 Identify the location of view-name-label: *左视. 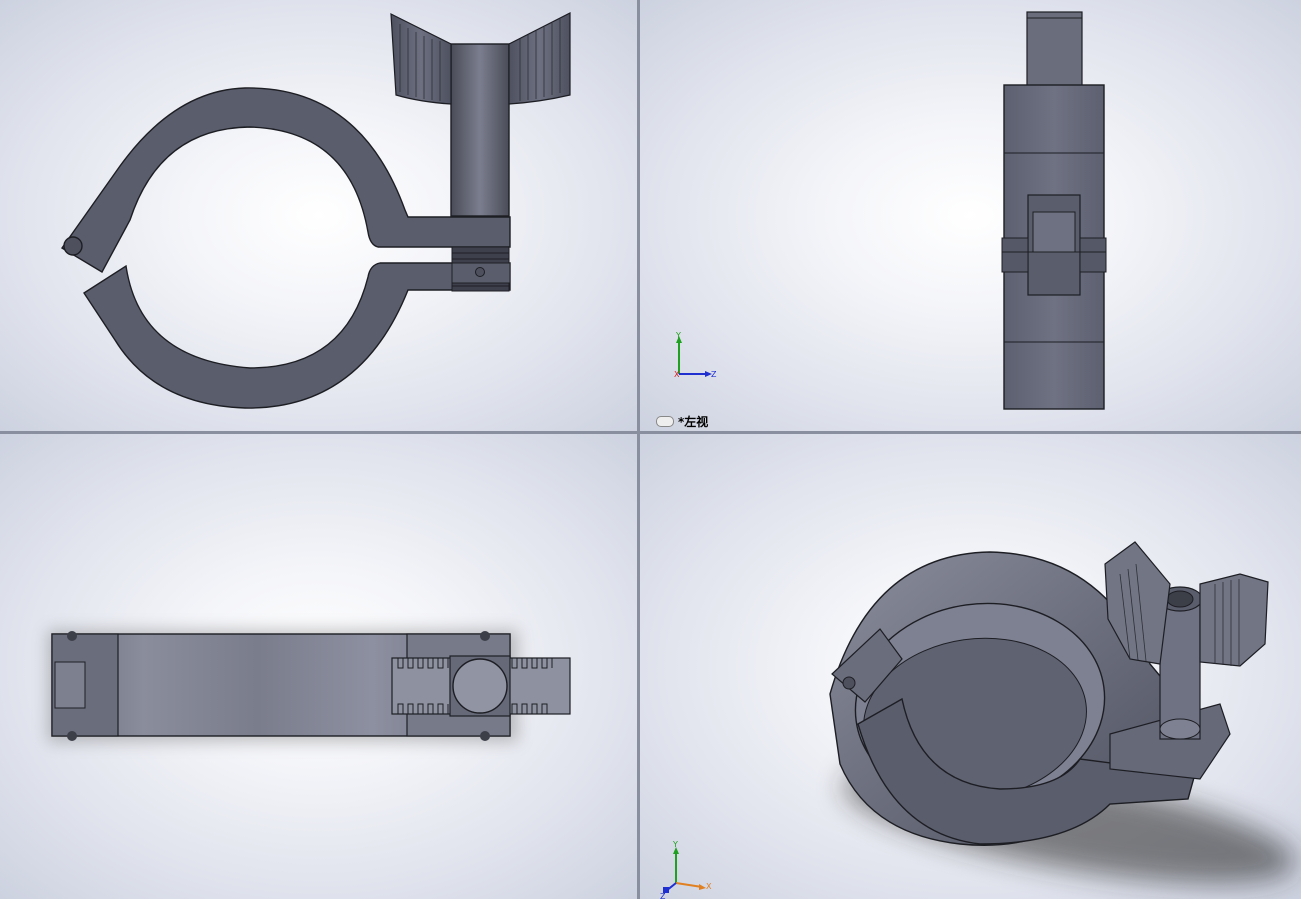
(682, 421).